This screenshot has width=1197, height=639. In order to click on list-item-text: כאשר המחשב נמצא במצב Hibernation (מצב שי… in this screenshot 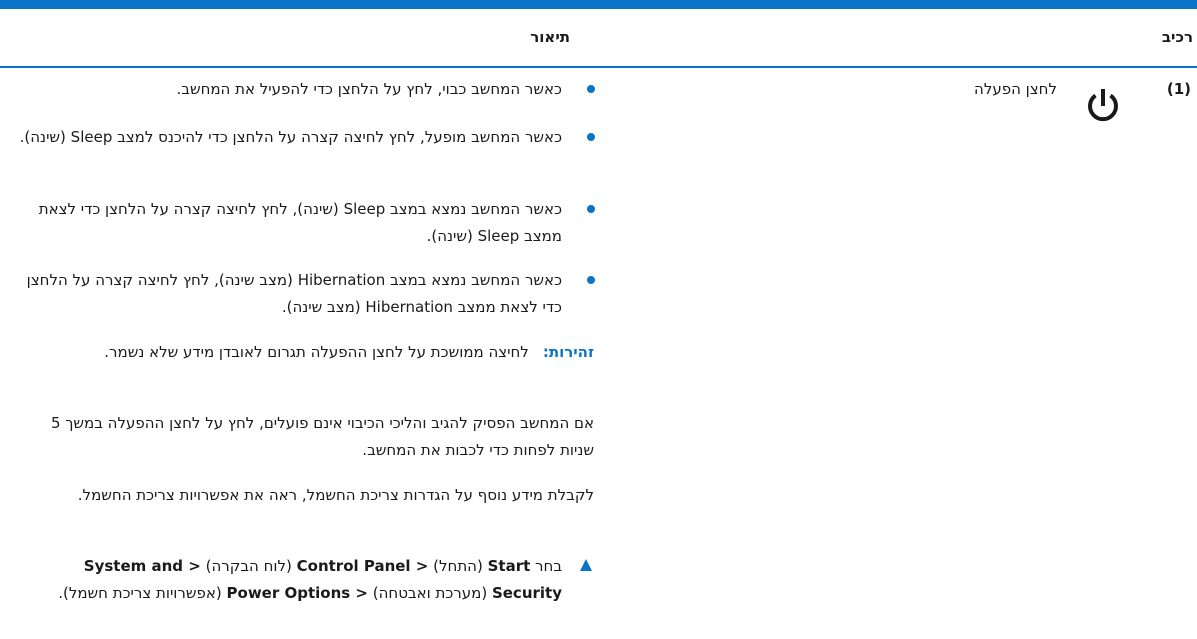, I will do `click(294, 293)`.